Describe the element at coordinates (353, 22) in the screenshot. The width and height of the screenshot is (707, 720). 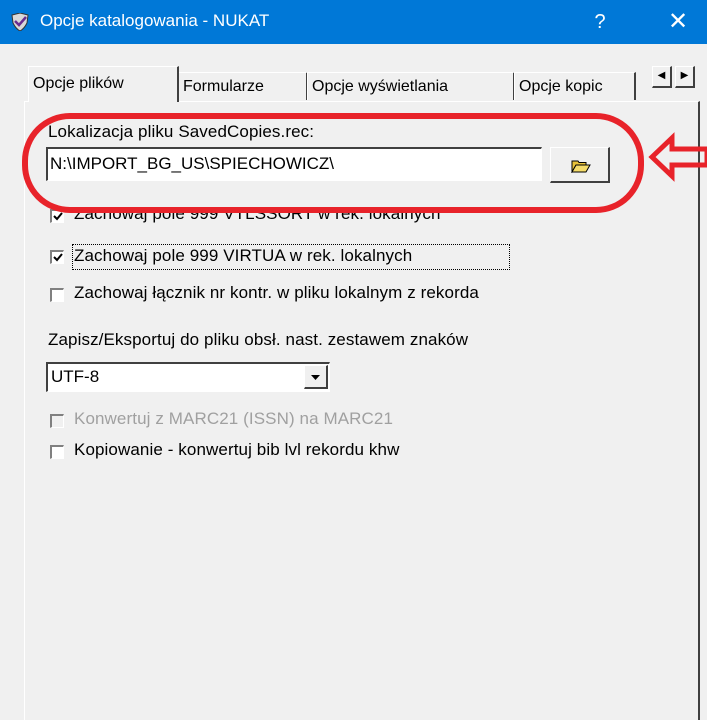
I see `title-bar: Opcje katalogowania - NUKAT ? ✕` at that location.